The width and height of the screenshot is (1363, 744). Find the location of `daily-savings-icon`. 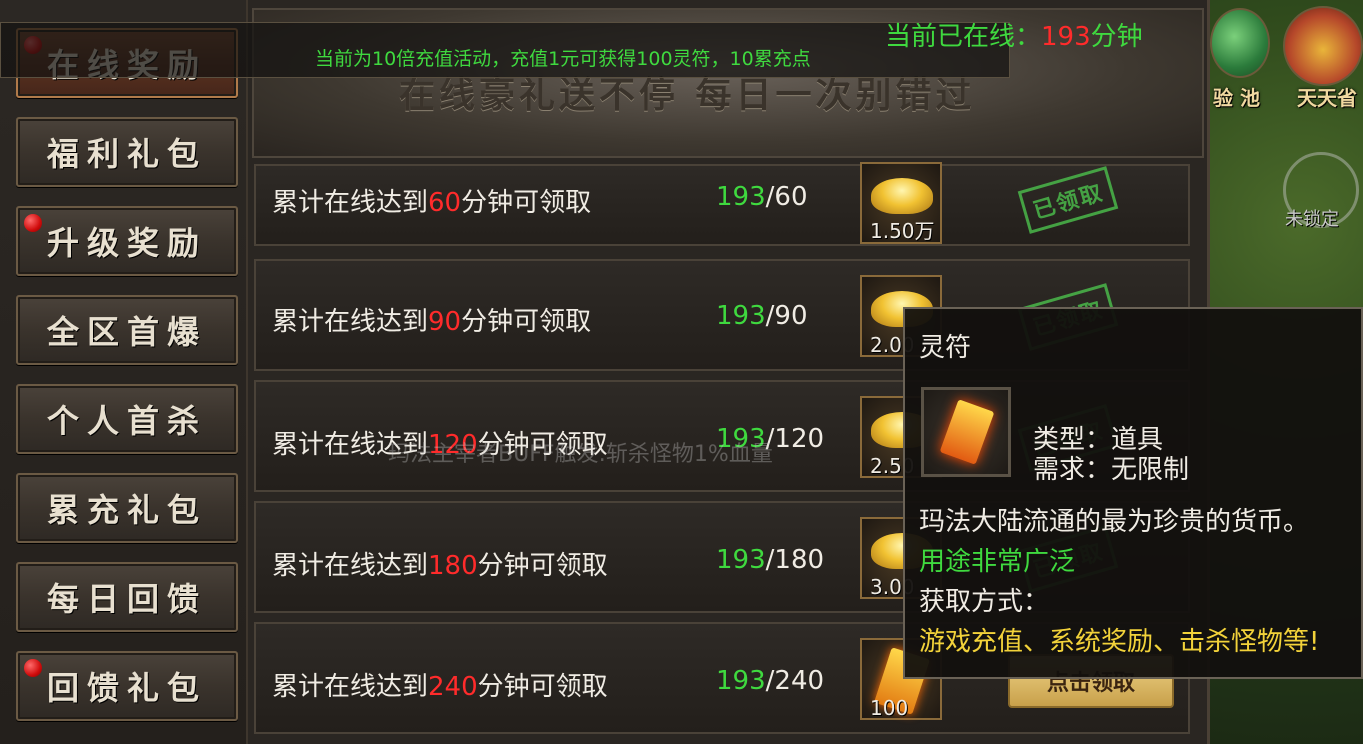

daily-savings-icon is located at coordinates (1323, 46).